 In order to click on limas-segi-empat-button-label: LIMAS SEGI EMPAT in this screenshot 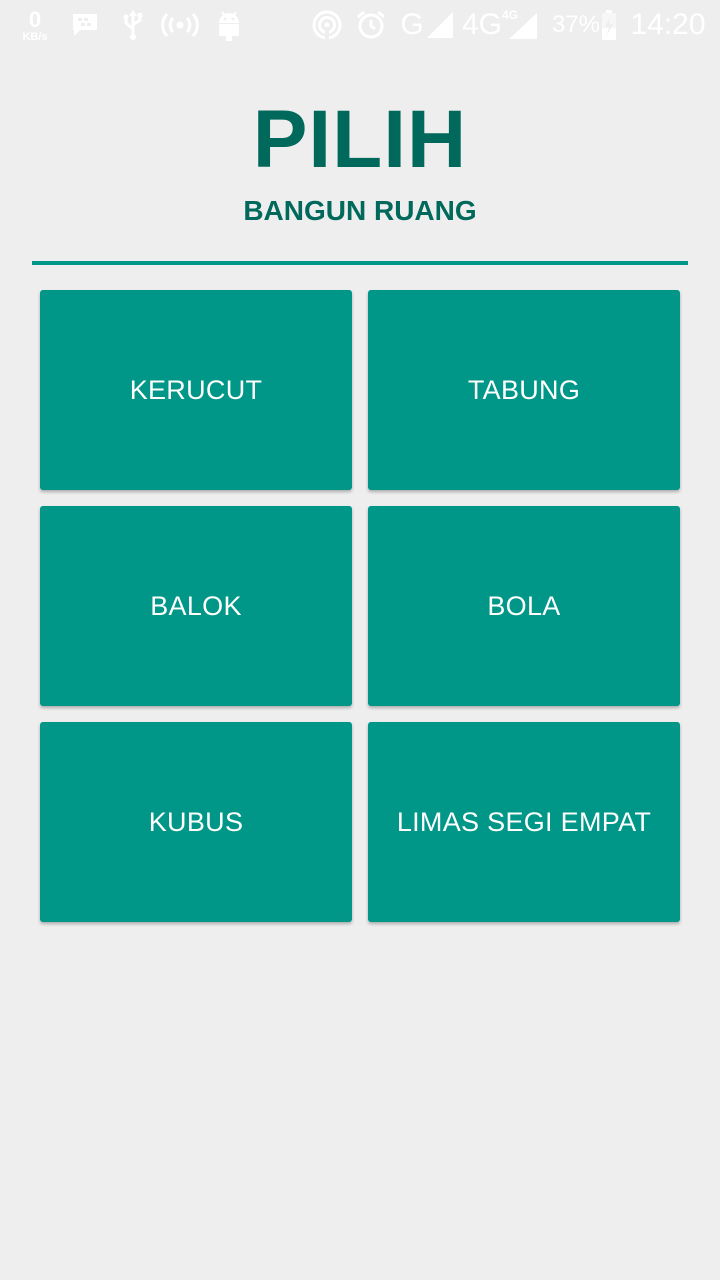, I will do `click(524, 821)`.